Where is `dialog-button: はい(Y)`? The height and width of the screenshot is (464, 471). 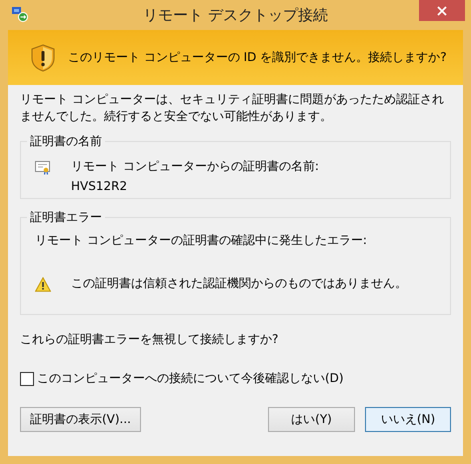 dialog-button: はい(Y) is located at coordinates (311, 419).